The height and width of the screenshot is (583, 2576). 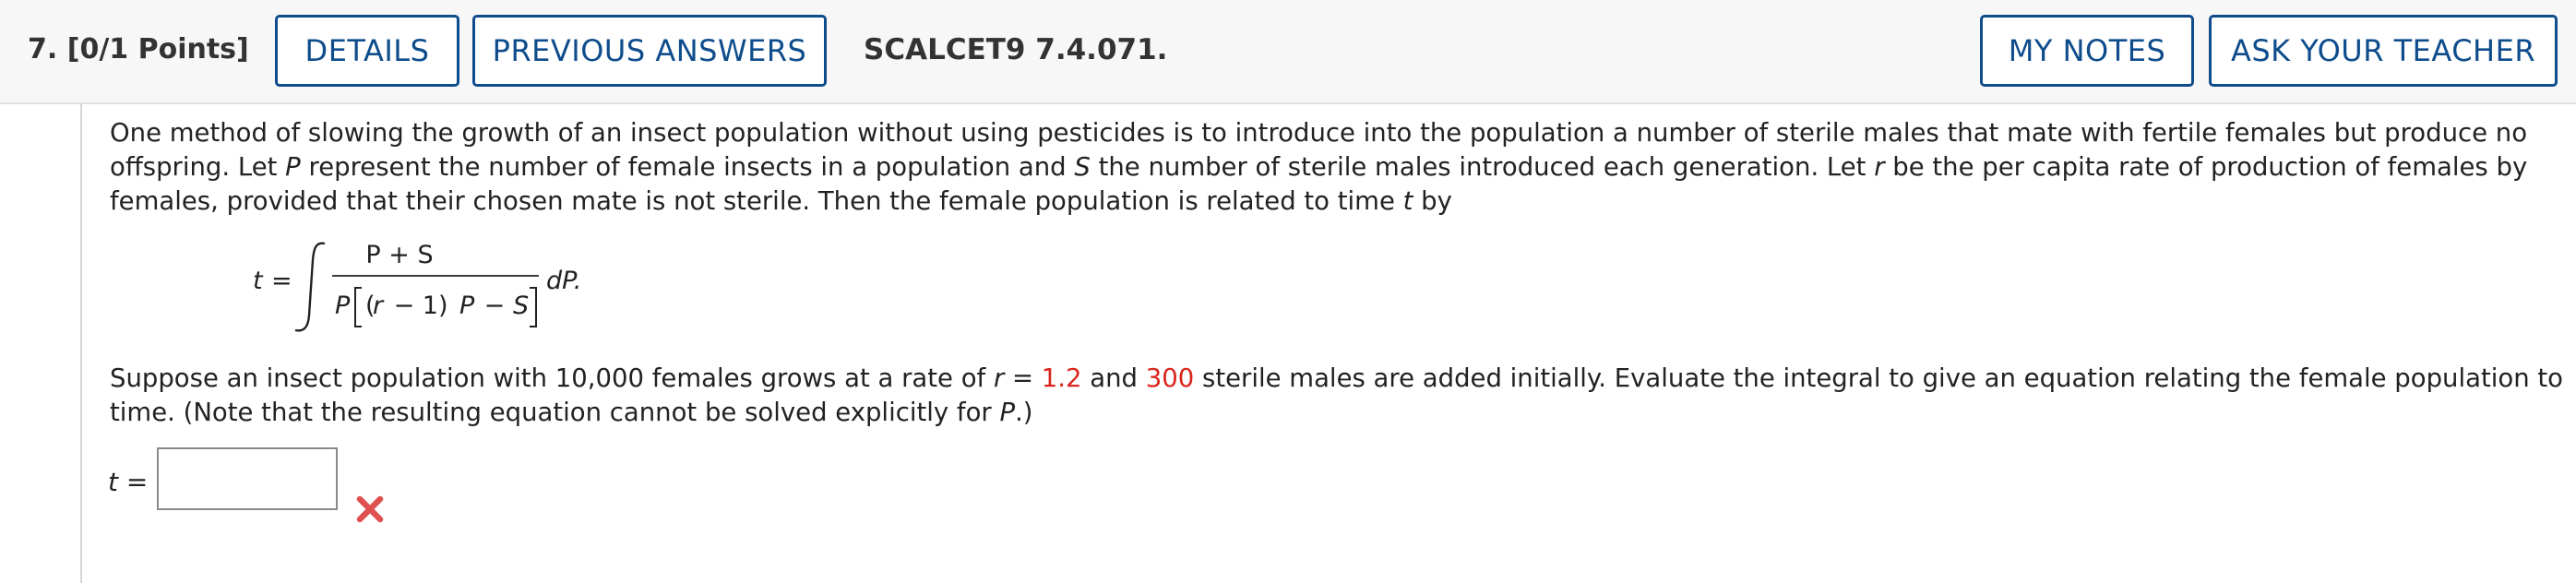 What do you see at coordinates (343, 306) in the screenshot?
I see `denominator-p: P` at bounding box center [343, 306].